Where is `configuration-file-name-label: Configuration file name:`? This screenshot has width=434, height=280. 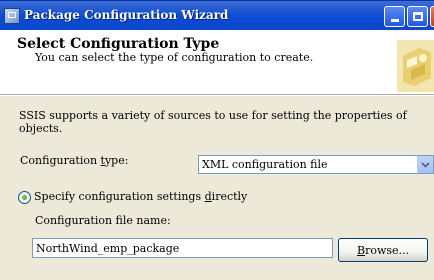 configuration-file-name-label: Configuration file name: is located at coordinates (103, 220).